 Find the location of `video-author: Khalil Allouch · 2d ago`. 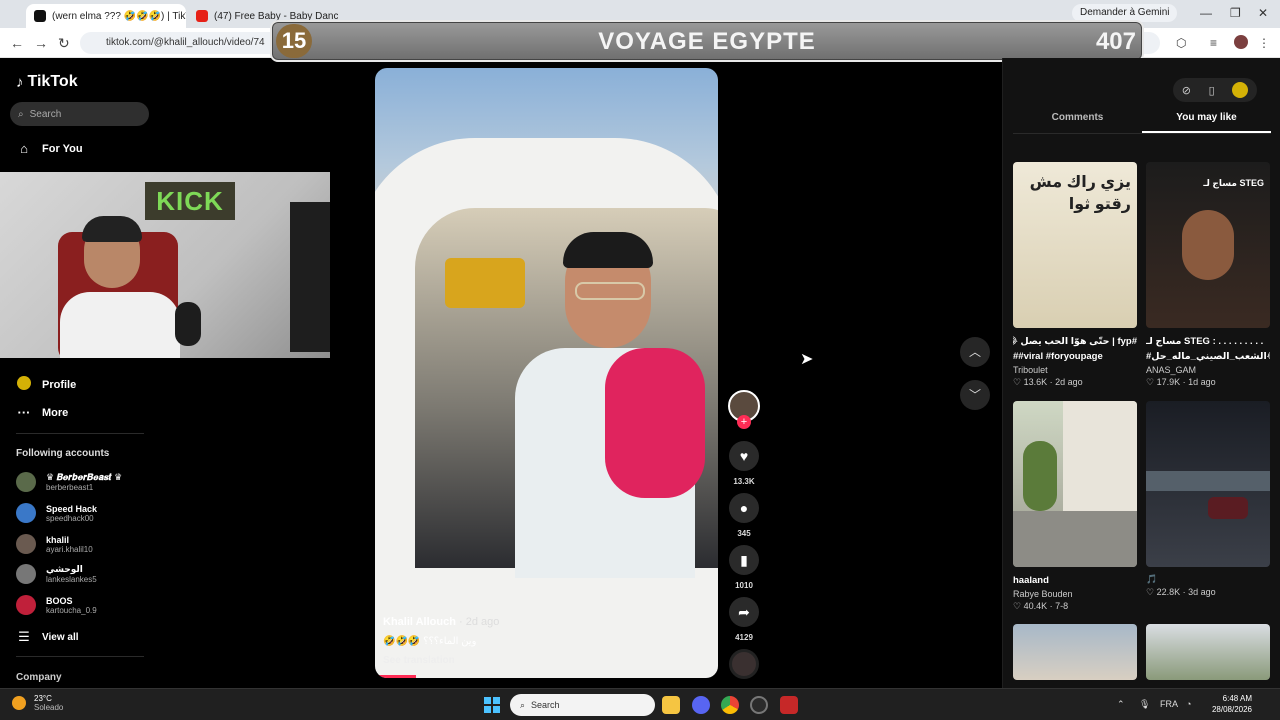

video-author: Khalil Allouch · 2d ago is located at coordinates (543, 622).